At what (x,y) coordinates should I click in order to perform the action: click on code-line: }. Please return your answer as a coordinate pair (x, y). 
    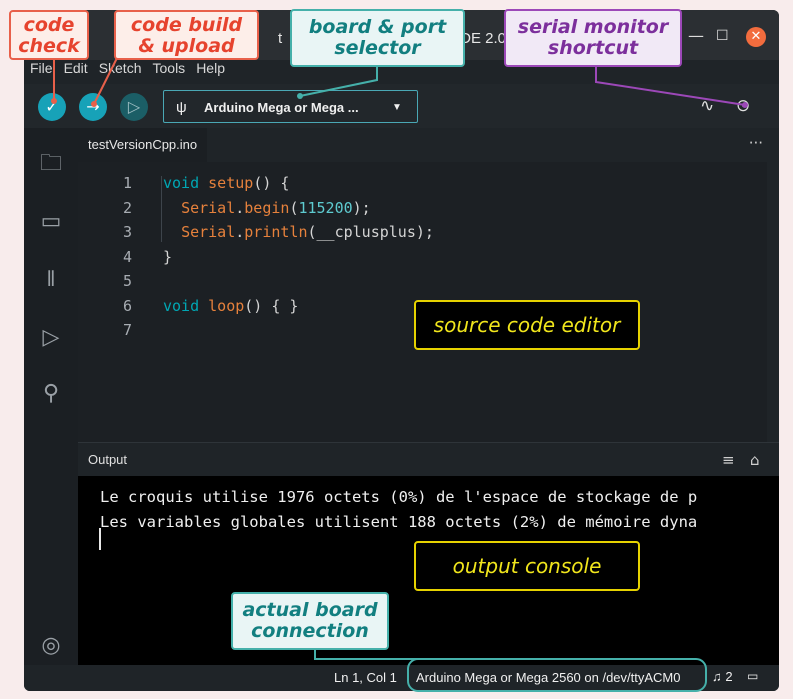
    Looking at the image, I should click on (167, 257).